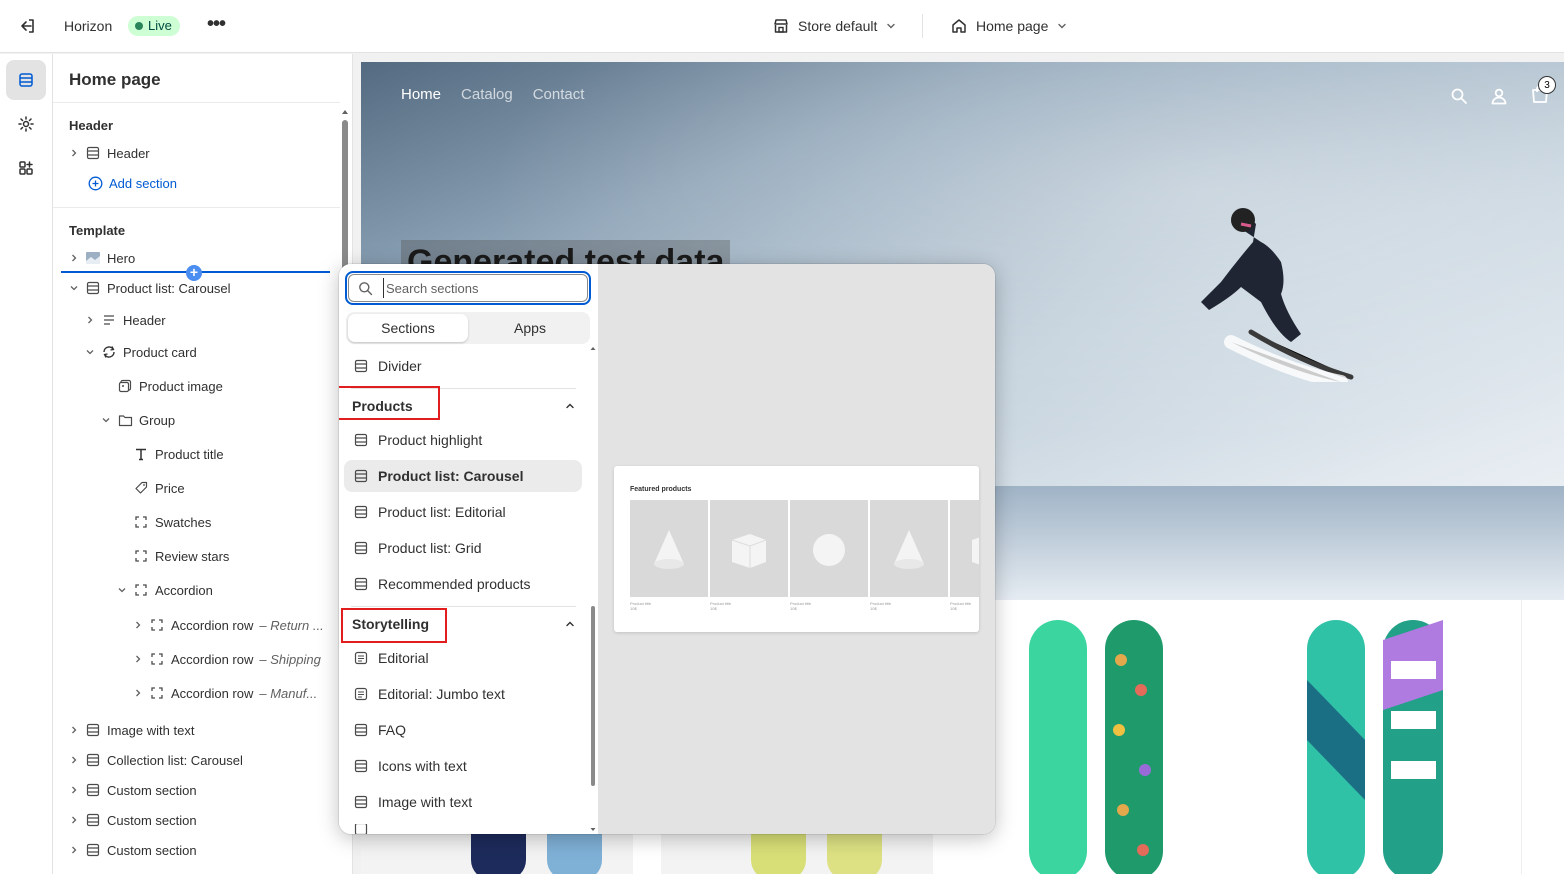 The width and height of the screenshot is (1564, 874). What do you see at coordinates (165, 590) in the screenshot?
I see `tree-item-accordion: Accordion` at bounding box center [165, 590].